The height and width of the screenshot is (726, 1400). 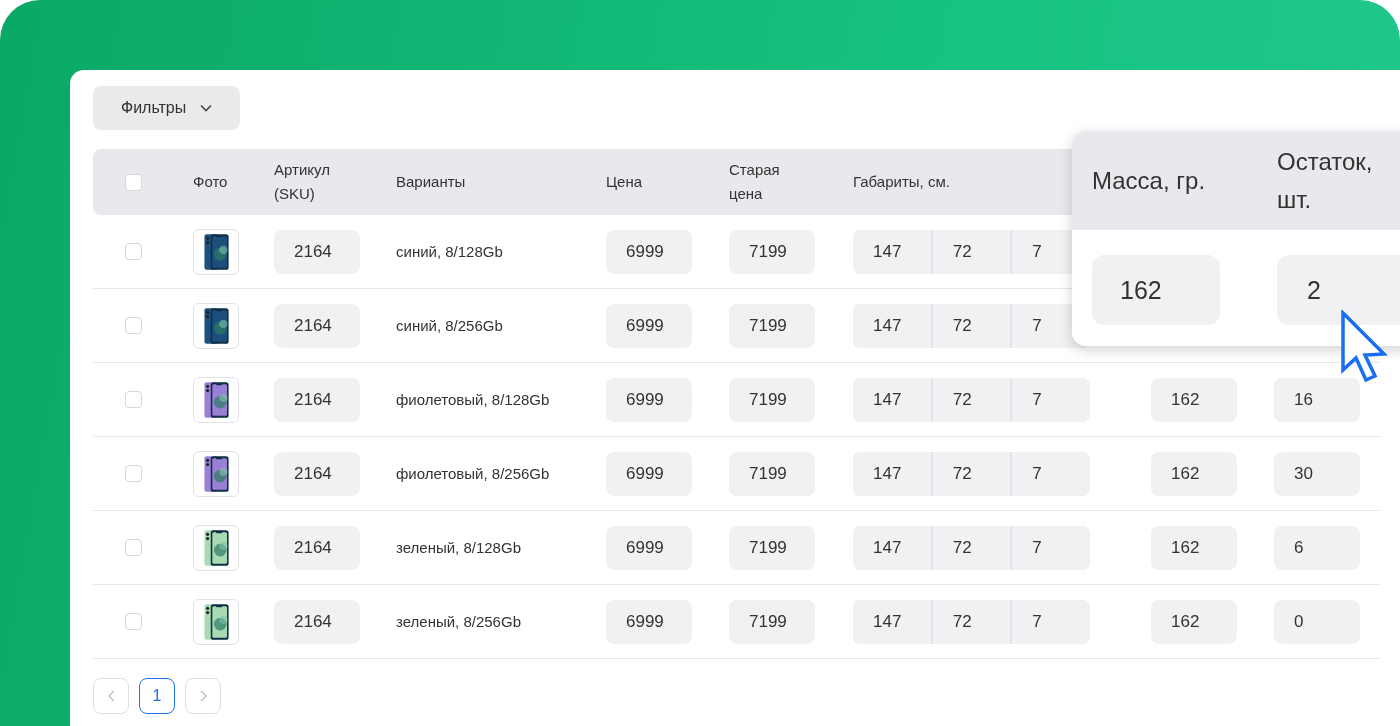 What do you see at coordinates (206, 108) in the screenshot?
I see `chevron-down-icon` at bounding box center [206, 108].